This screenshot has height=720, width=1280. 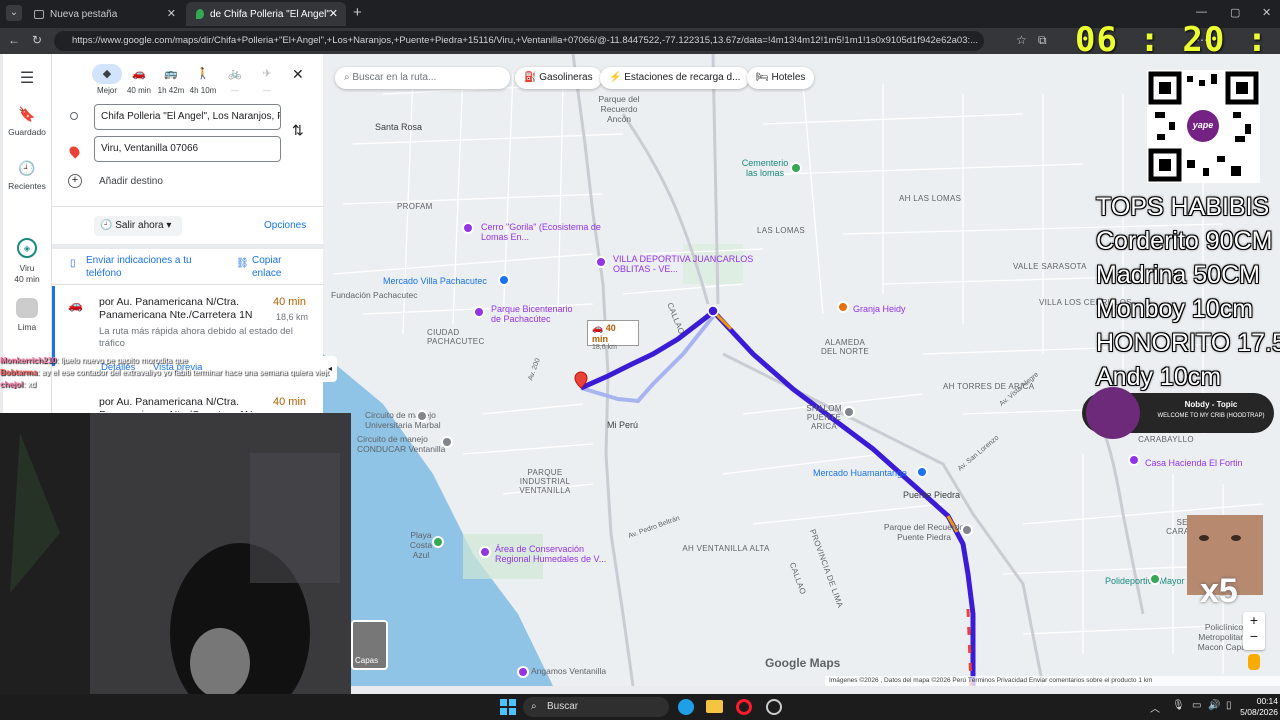 I want to click on reload-icon: ↻, so click(x=37, y=40).